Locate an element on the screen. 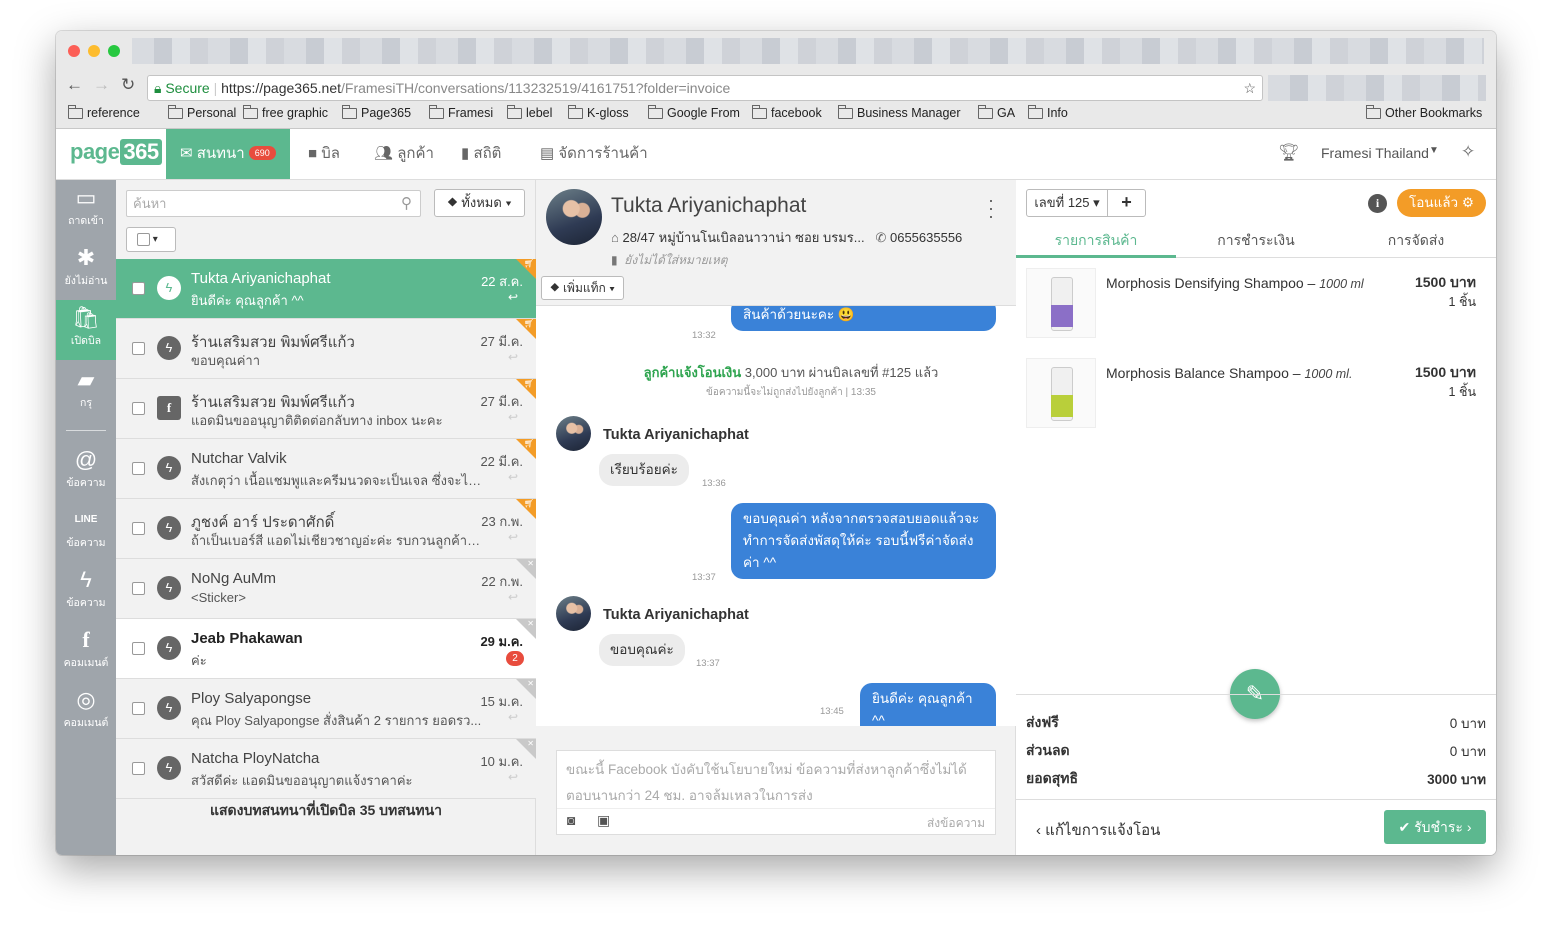 The image size is (1552, 935). browser-tab-strip is located at coordinates (808, 51).